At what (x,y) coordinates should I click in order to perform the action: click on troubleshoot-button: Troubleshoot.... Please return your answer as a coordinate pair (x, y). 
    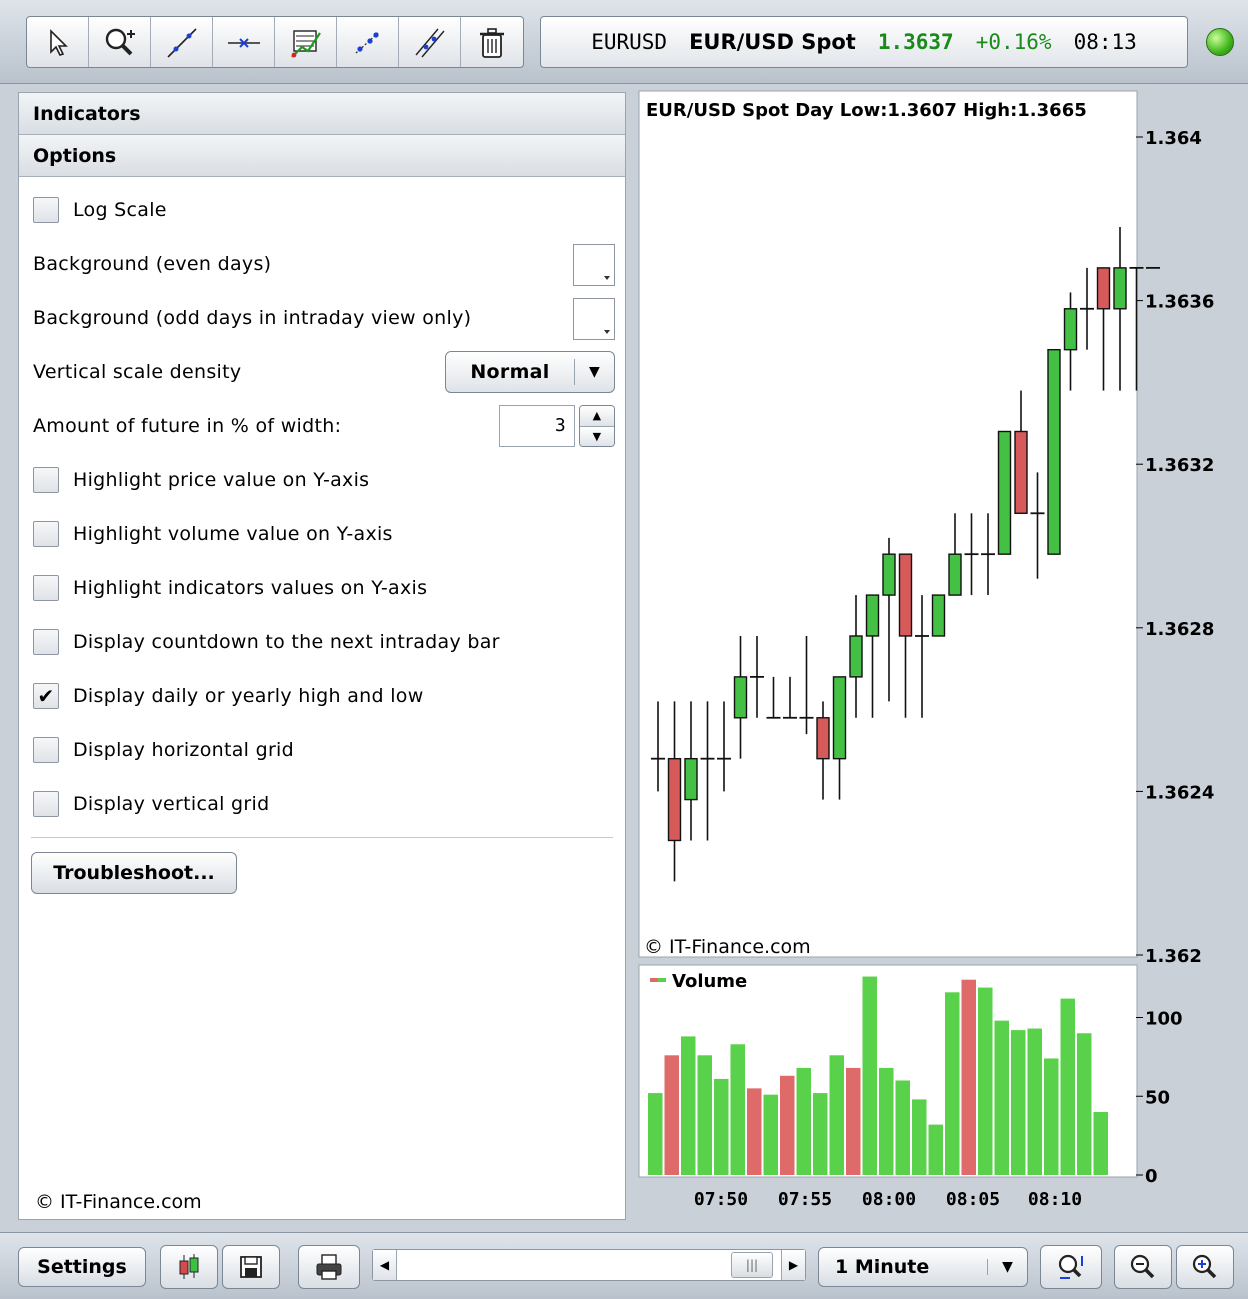
    Looking at the image, I should click on (134, 873).